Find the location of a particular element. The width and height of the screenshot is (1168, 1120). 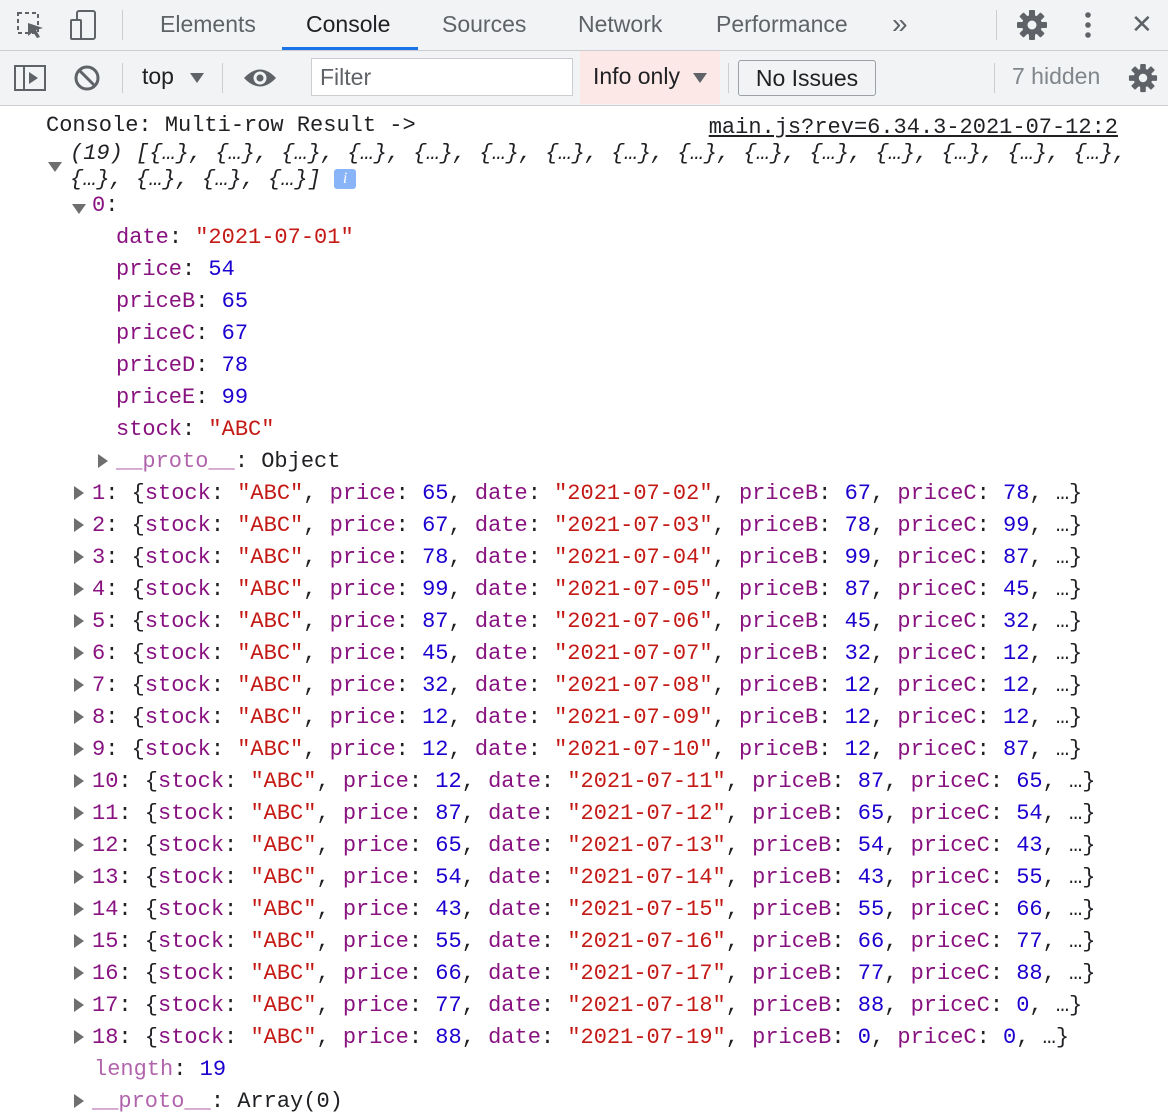

inspect-element-icon is located at coordinates (31, 26).